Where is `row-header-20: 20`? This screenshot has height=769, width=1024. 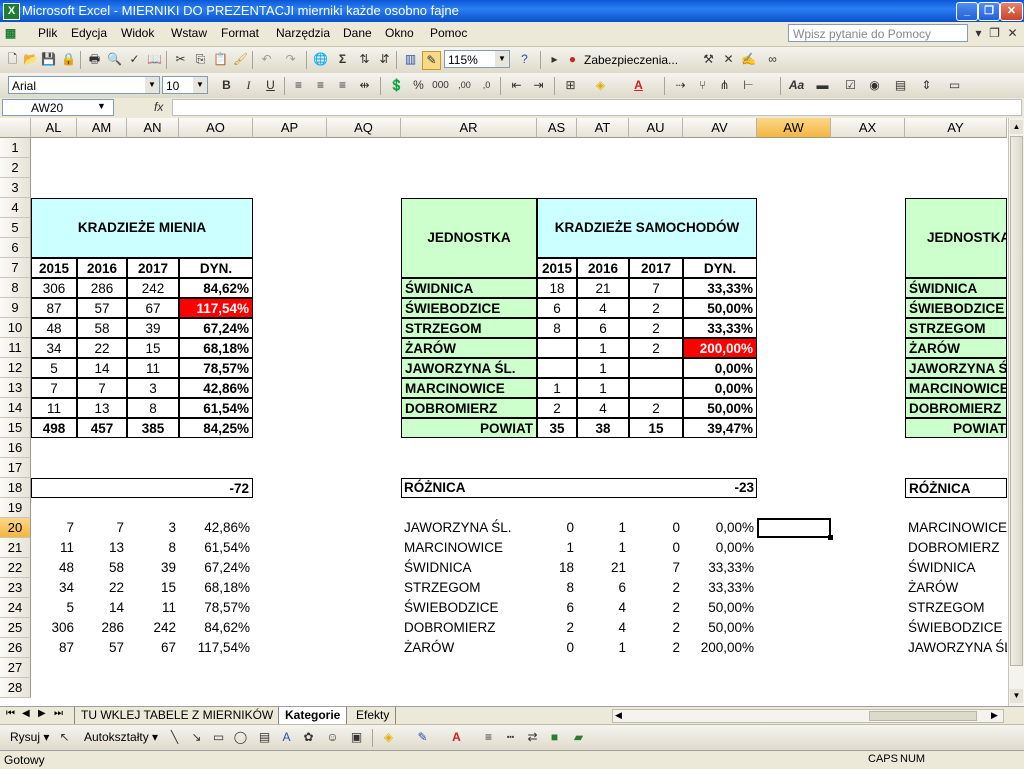 row-header-20: 20 is located at coordinates (15, 528).